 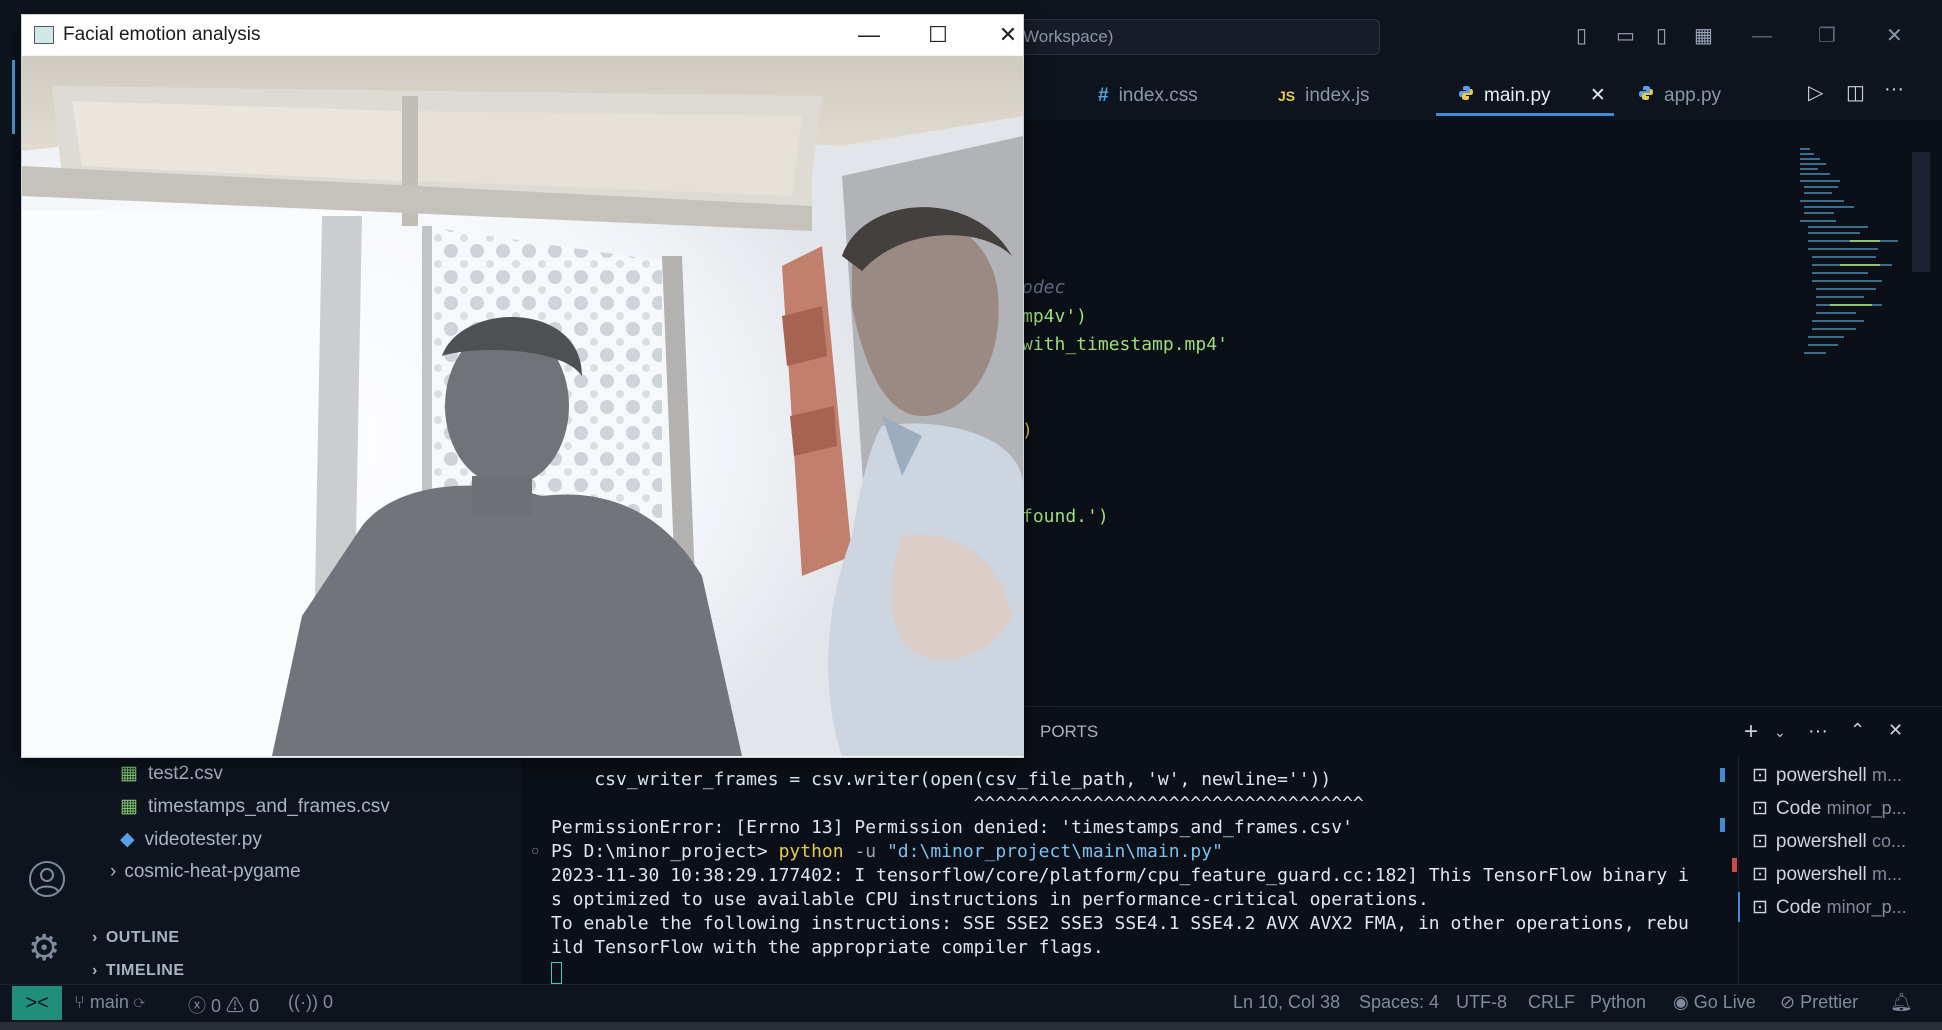 I want to click on file-test2-csv: ▦ test2.csv, so click(x=171, y=773).